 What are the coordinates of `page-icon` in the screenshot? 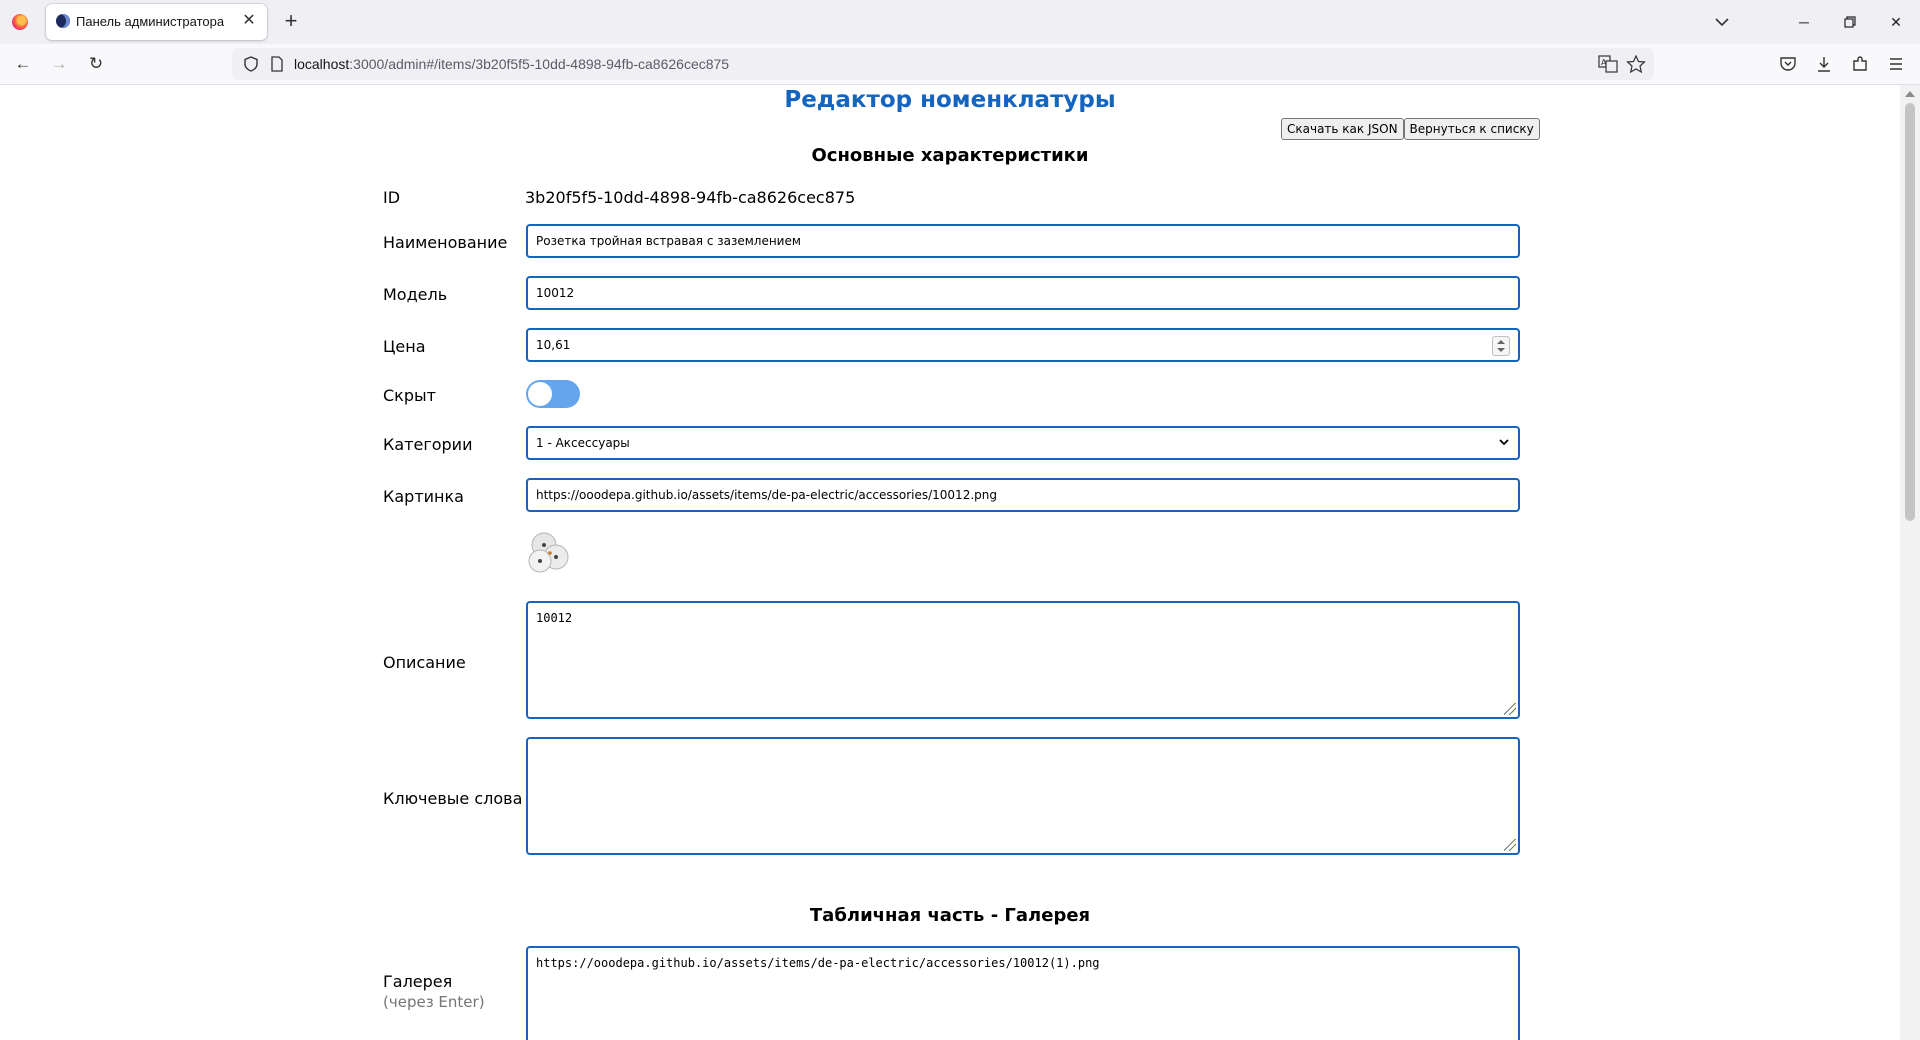 It's located at (277, 64).